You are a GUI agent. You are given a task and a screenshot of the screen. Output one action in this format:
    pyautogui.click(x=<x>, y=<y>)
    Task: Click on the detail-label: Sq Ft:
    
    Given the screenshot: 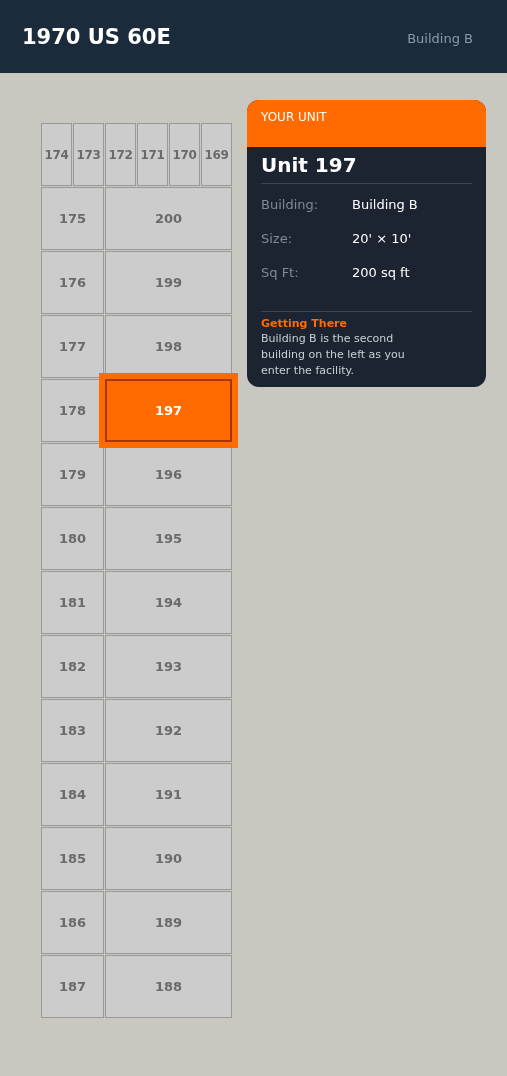 What is the action you would take?
    pyautogui.click(x=280, y=272)
    